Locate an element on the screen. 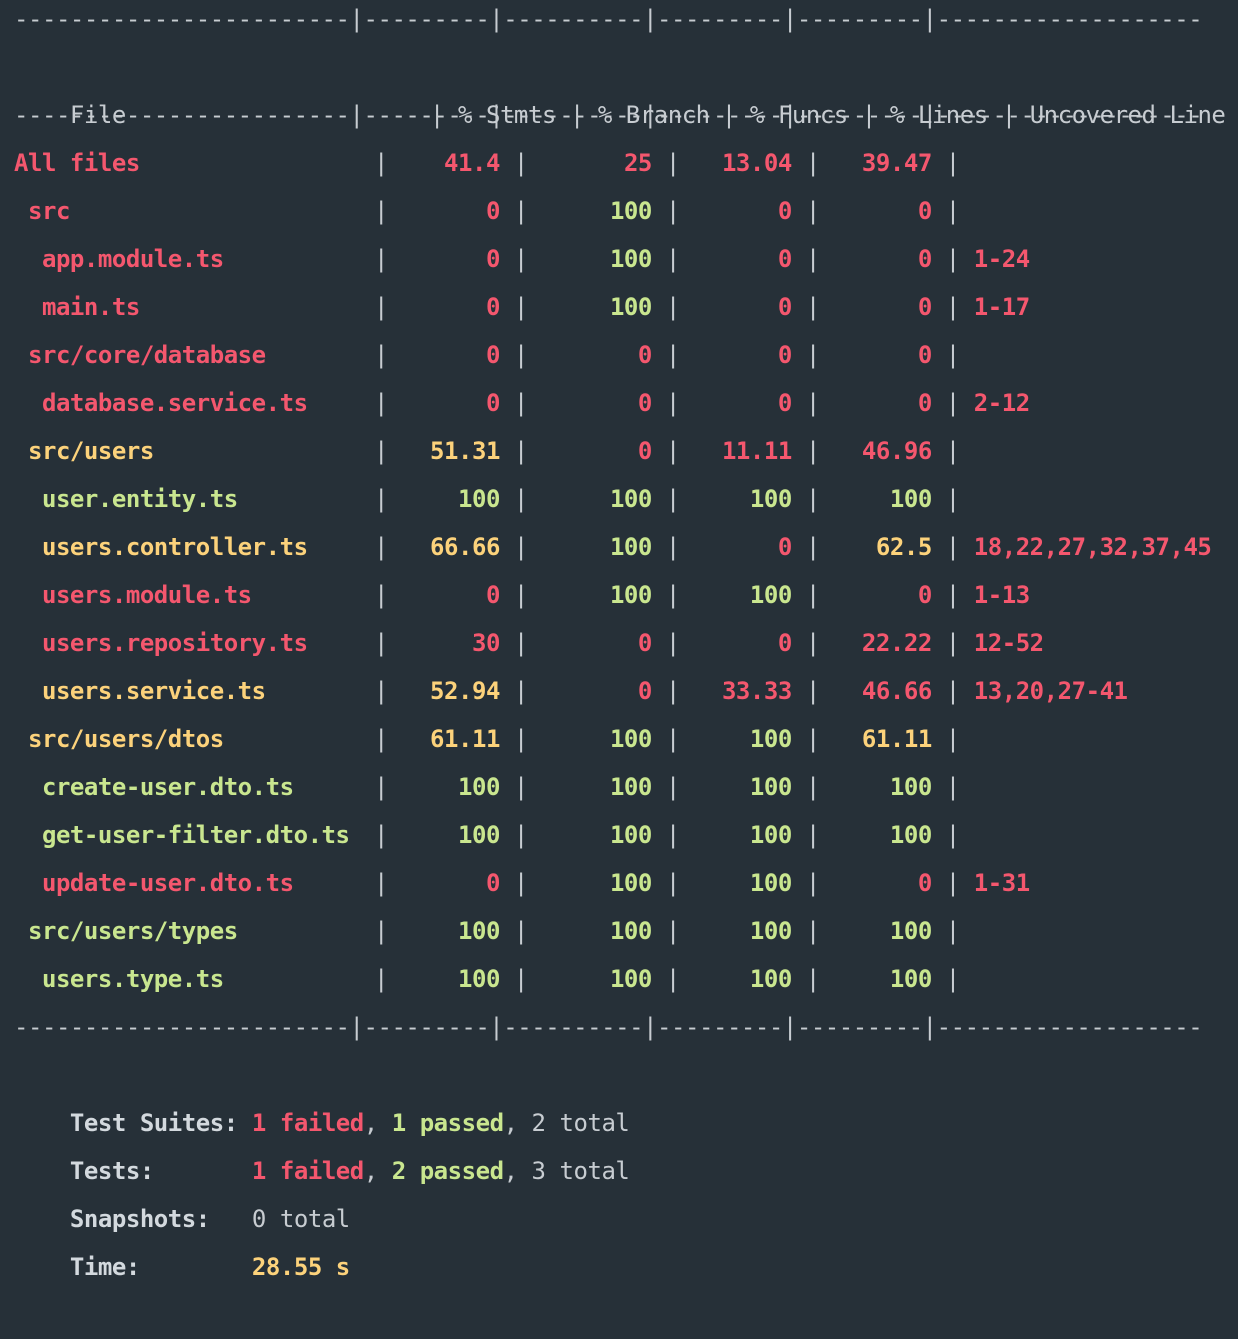 The width and height of the screenshot is (1238, 1339). uncovered-cell: 1-13 is located at coordinates (1001, 595).